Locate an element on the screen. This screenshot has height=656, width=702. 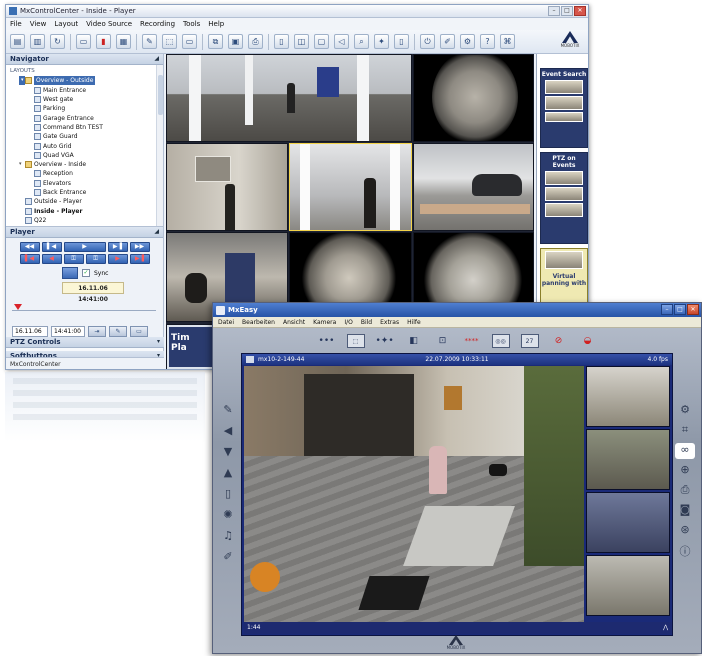
tree-item: Q22 is located at coordinates (84, 220).